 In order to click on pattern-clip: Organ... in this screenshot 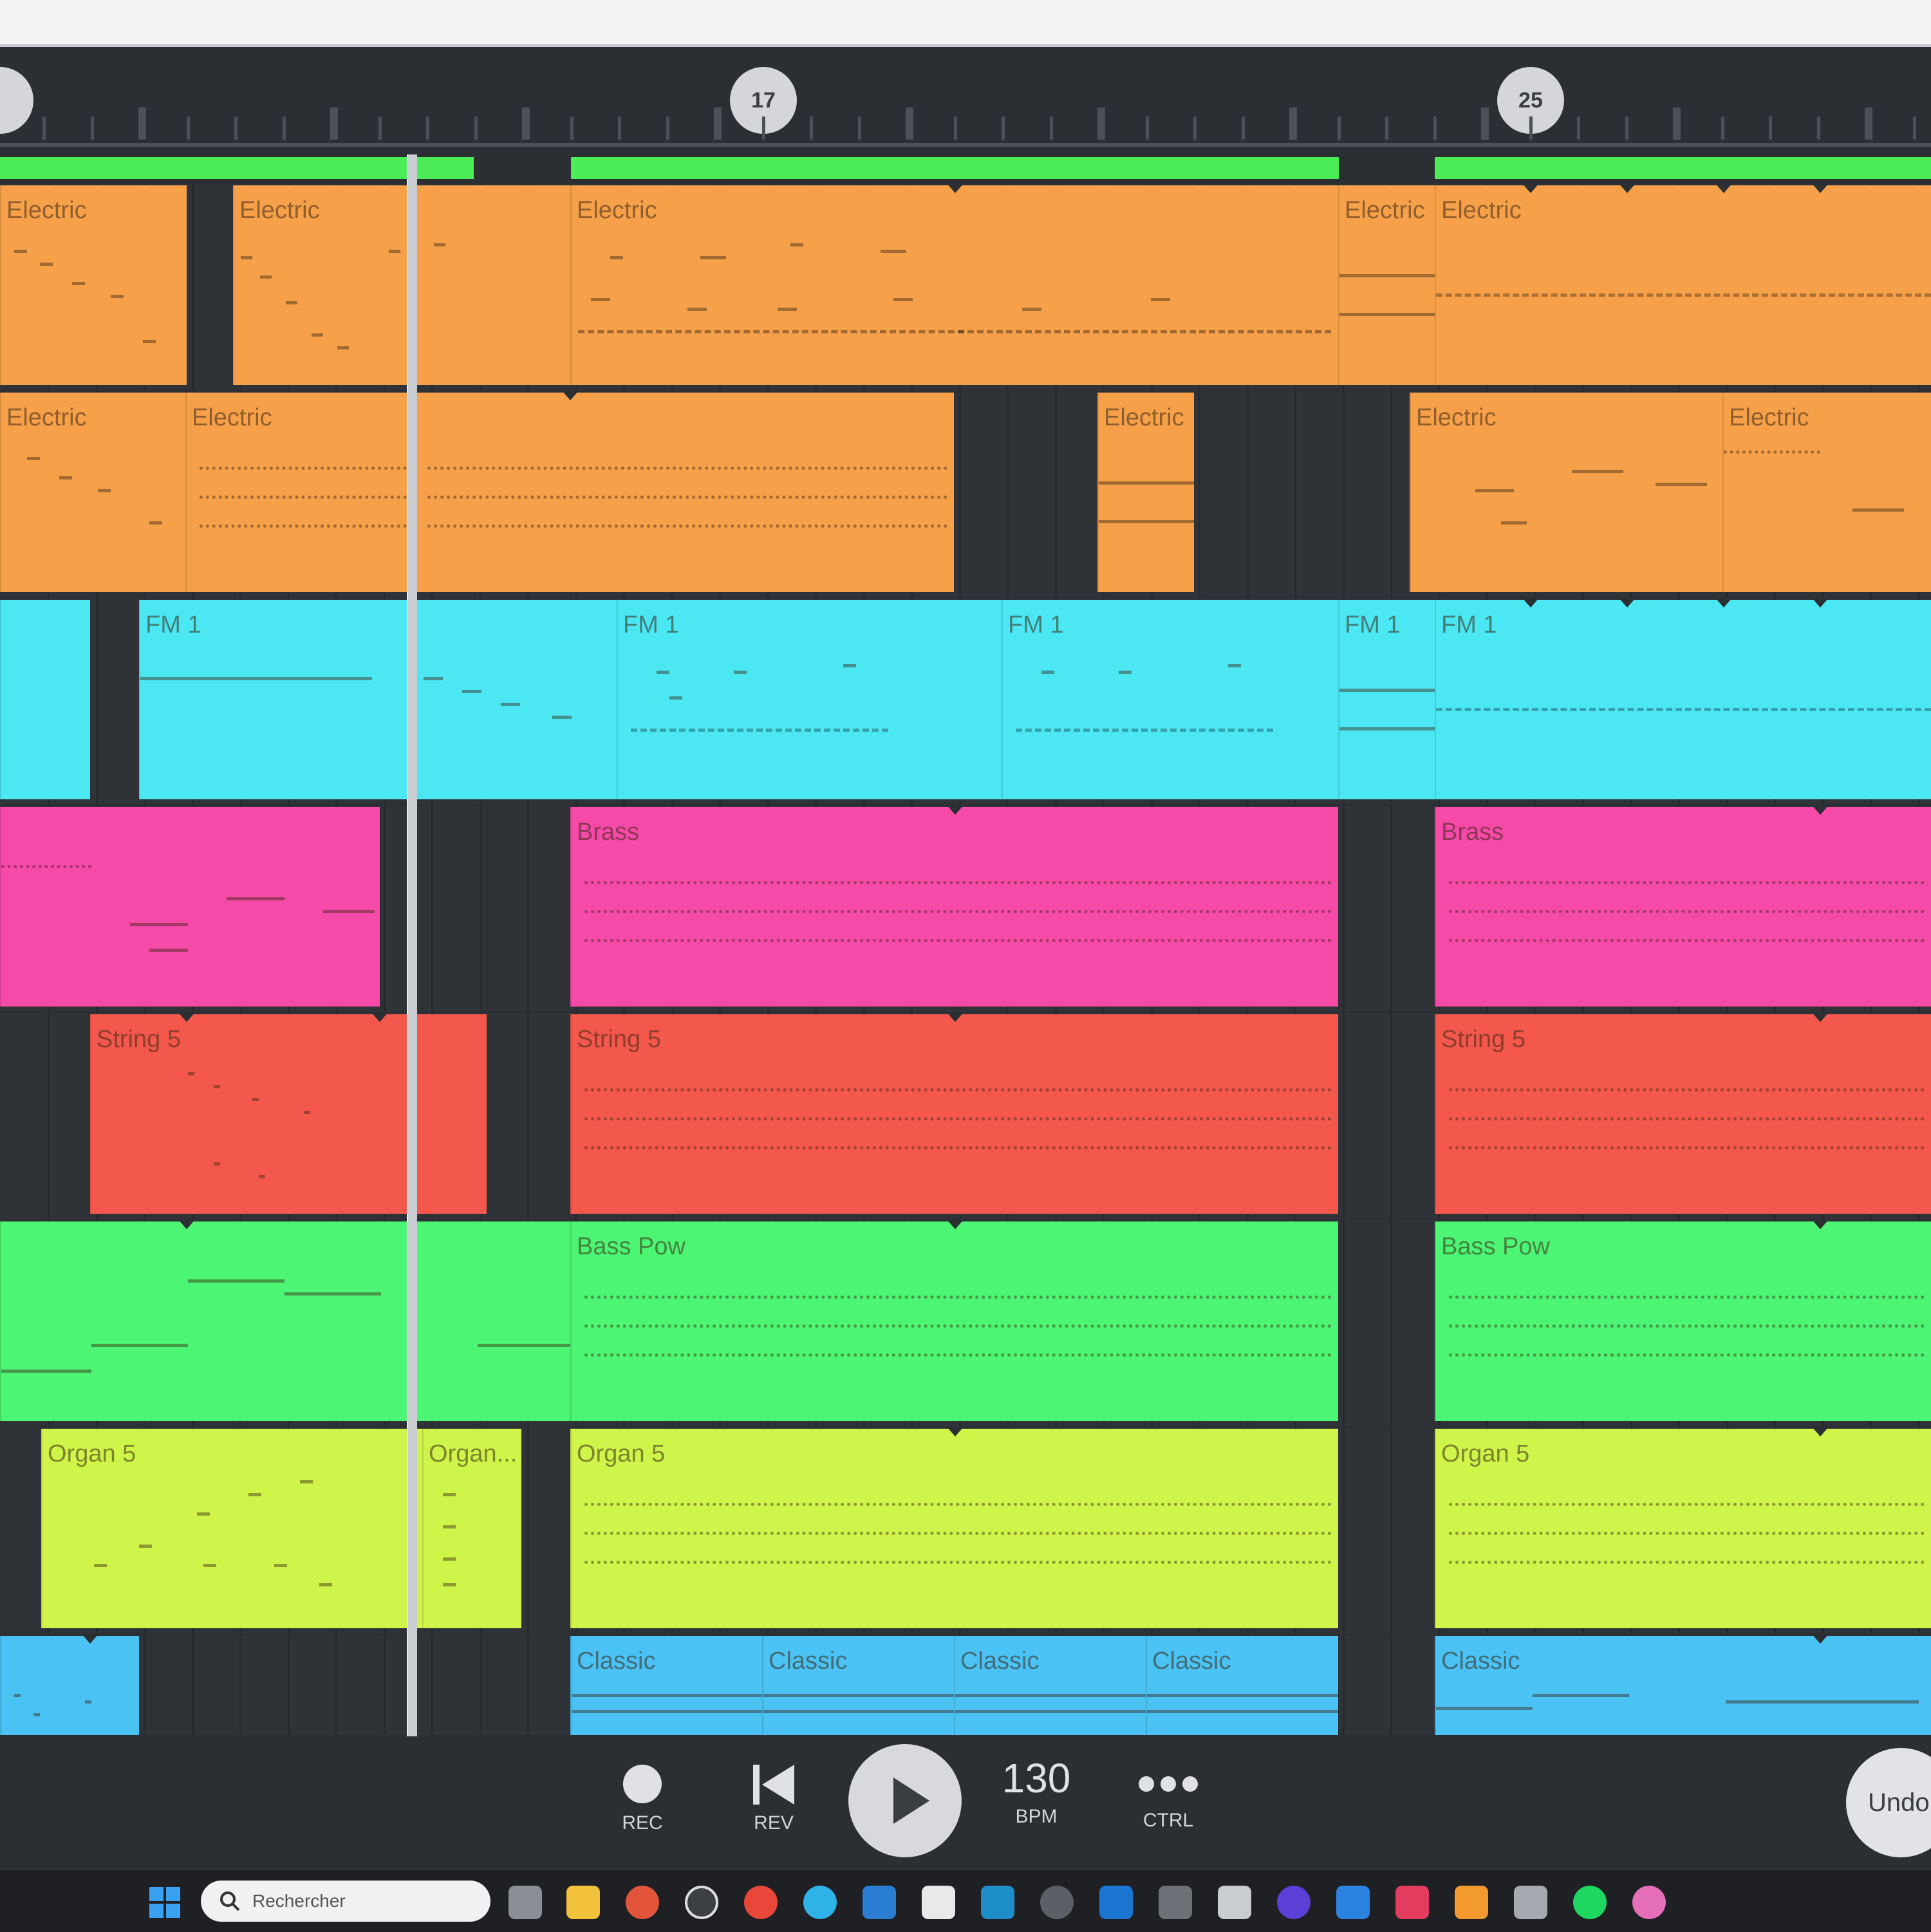, I will do `click(472, 1528)`.